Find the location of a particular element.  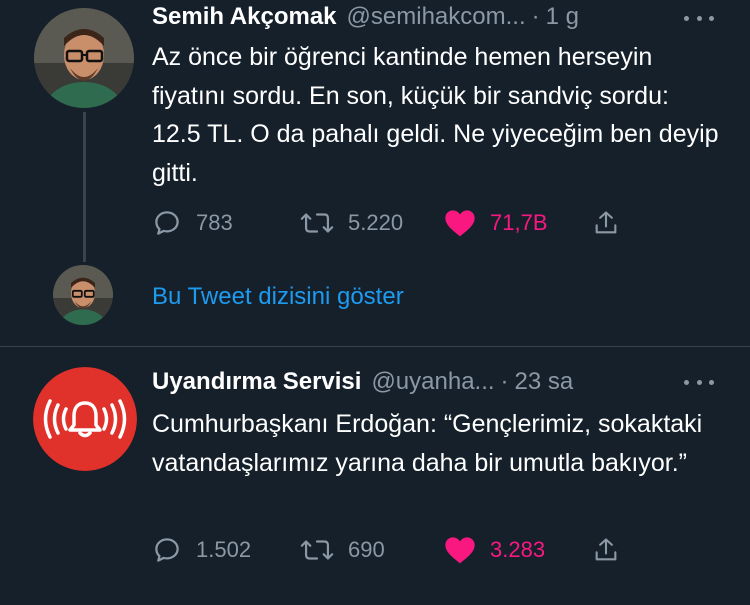

tweet-time: 1 g is located at coordinates (562, 17).